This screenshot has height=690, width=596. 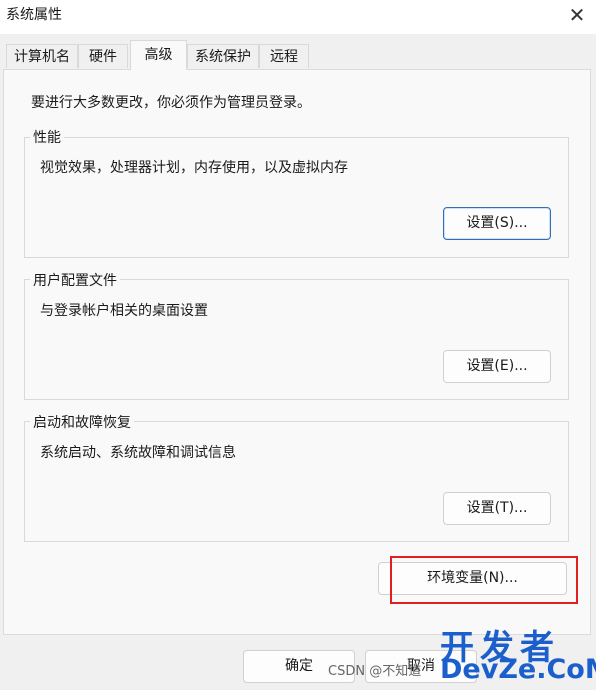 What do you see at coordinates (223, 56) in the screenshot?
I see `tab-system-protection: 系统保护` at bounding box center [223, 56].